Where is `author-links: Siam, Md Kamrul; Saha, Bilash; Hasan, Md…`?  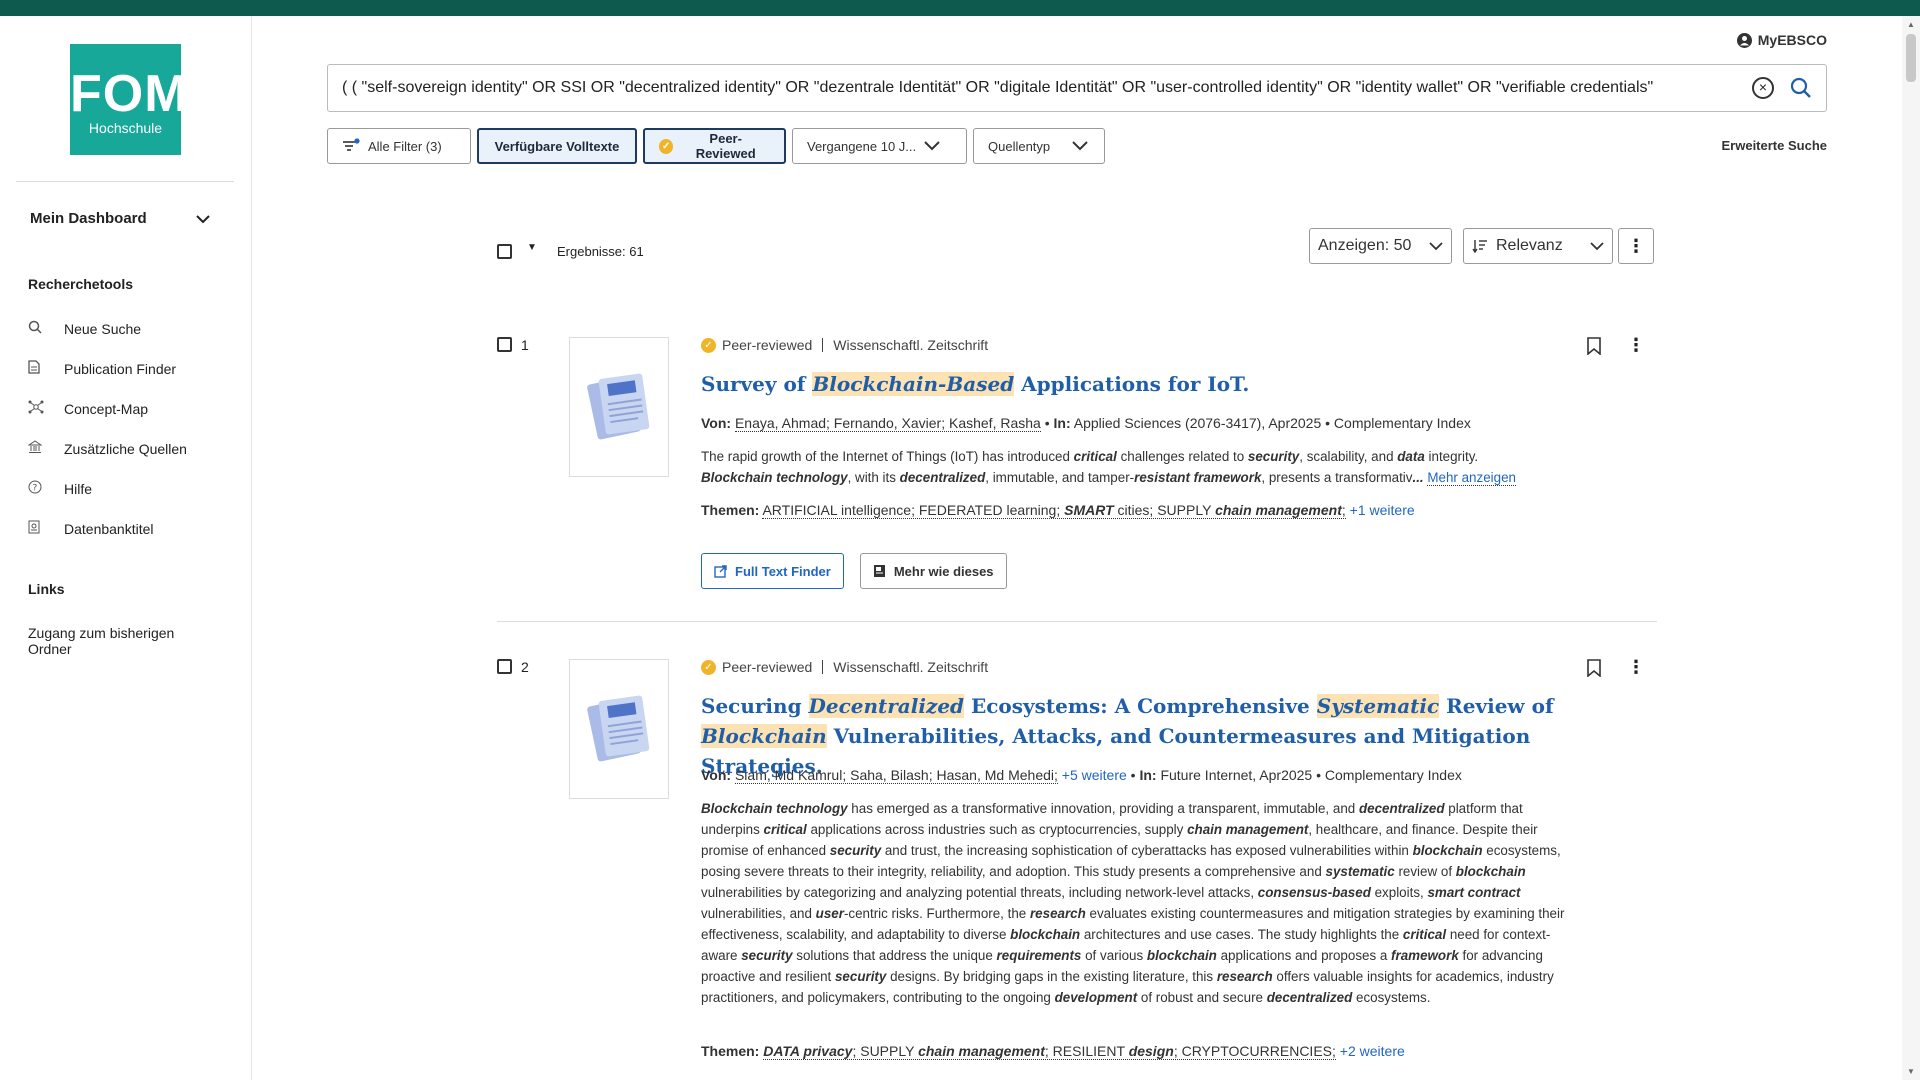 author-links: Siam, Md Kamrul; Saha, Bilash; Hasan, Md… is located at coordinates (896, 775).